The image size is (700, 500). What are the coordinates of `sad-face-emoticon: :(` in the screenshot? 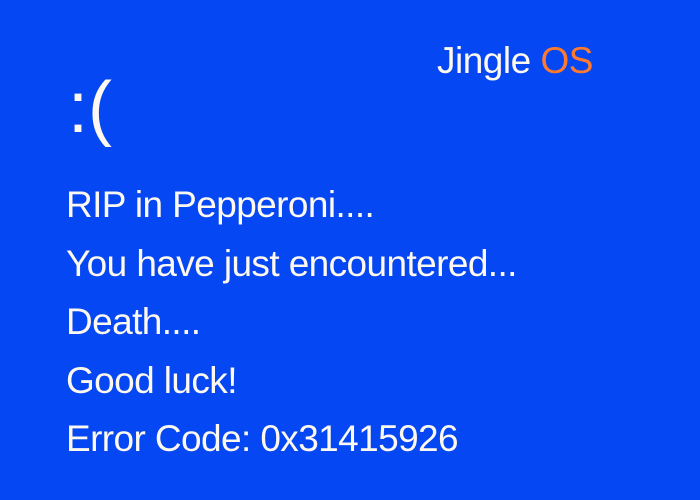 It's located at (90, 108).